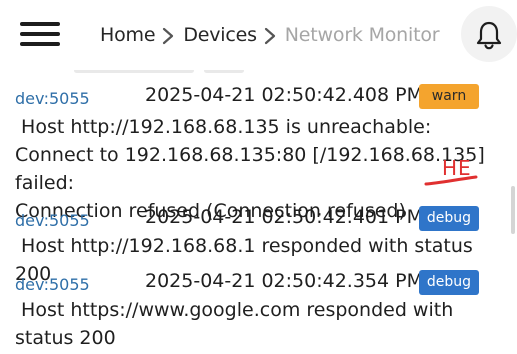  Describe the element at coordinates (452, 172) in the screenshot. I see `handwritten-annotation: HE` at that location.